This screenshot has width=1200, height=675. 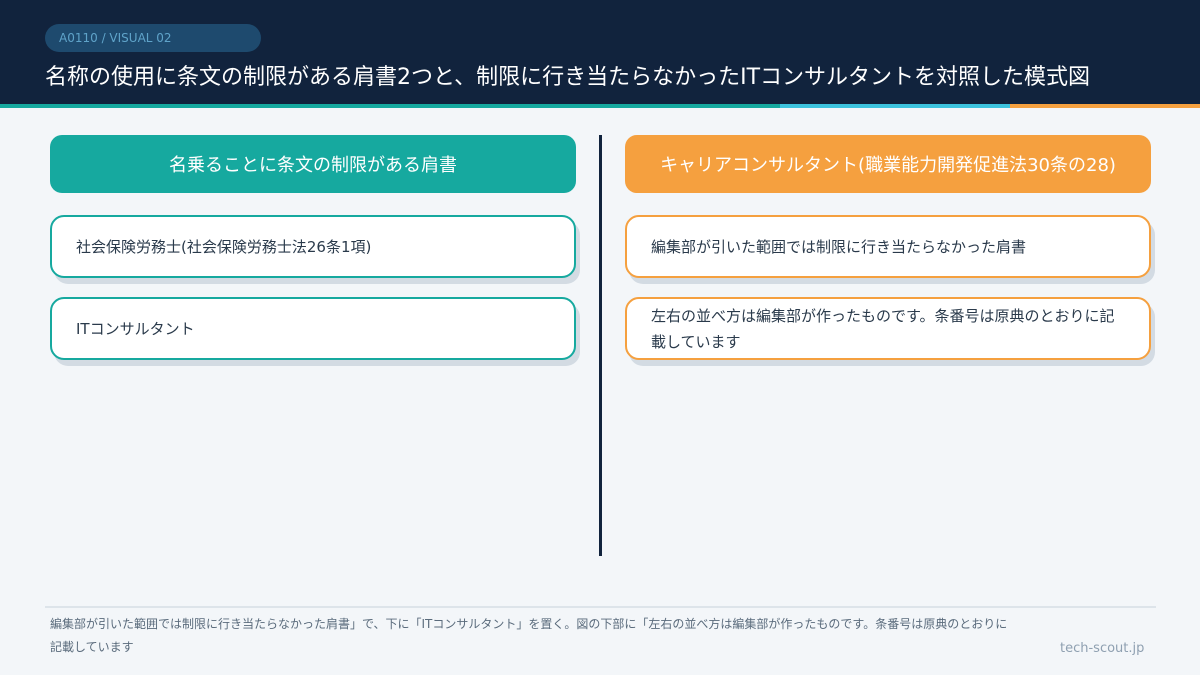 I want to click on right-card-2-text: 左右の並べ方は編集部が作ったものです。条番号は原典のとおりに記載しています, so click(x=883, y=328).